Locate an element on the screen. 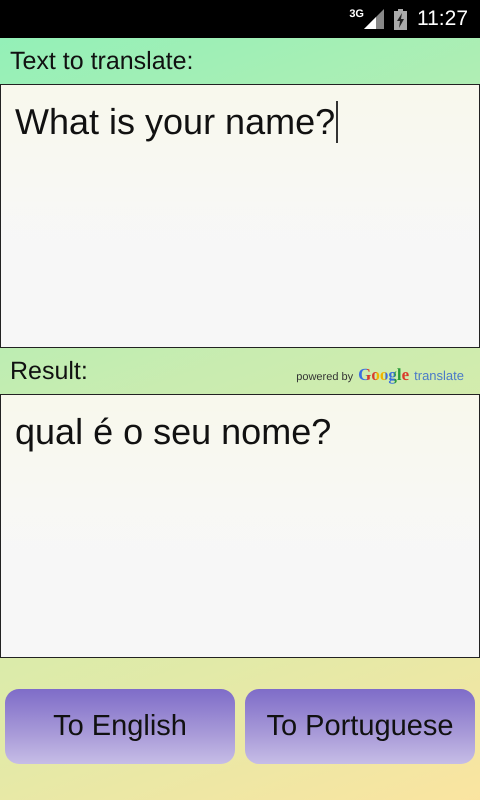 The image size is (480, 800). attribution-text: powered by is located at coordinates (325, 377).